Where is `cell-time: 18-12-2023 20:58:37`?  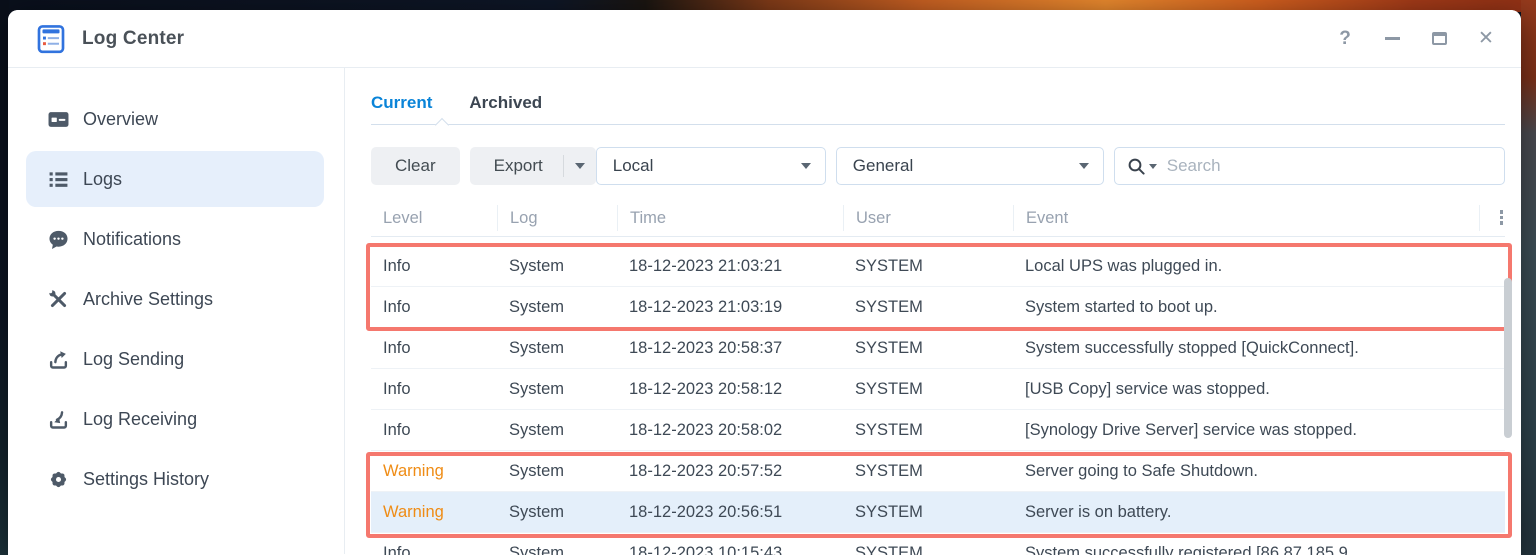 cell-time: 18-12-2023 20:58:37 is located at coordinates (706, 347).